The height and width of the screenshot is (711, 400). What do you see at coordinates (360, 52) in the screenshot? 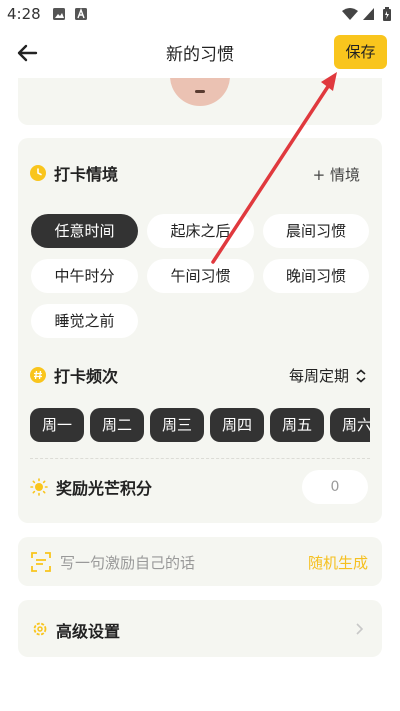
I see `save-button: 保存` at bounding box center [360, 52].